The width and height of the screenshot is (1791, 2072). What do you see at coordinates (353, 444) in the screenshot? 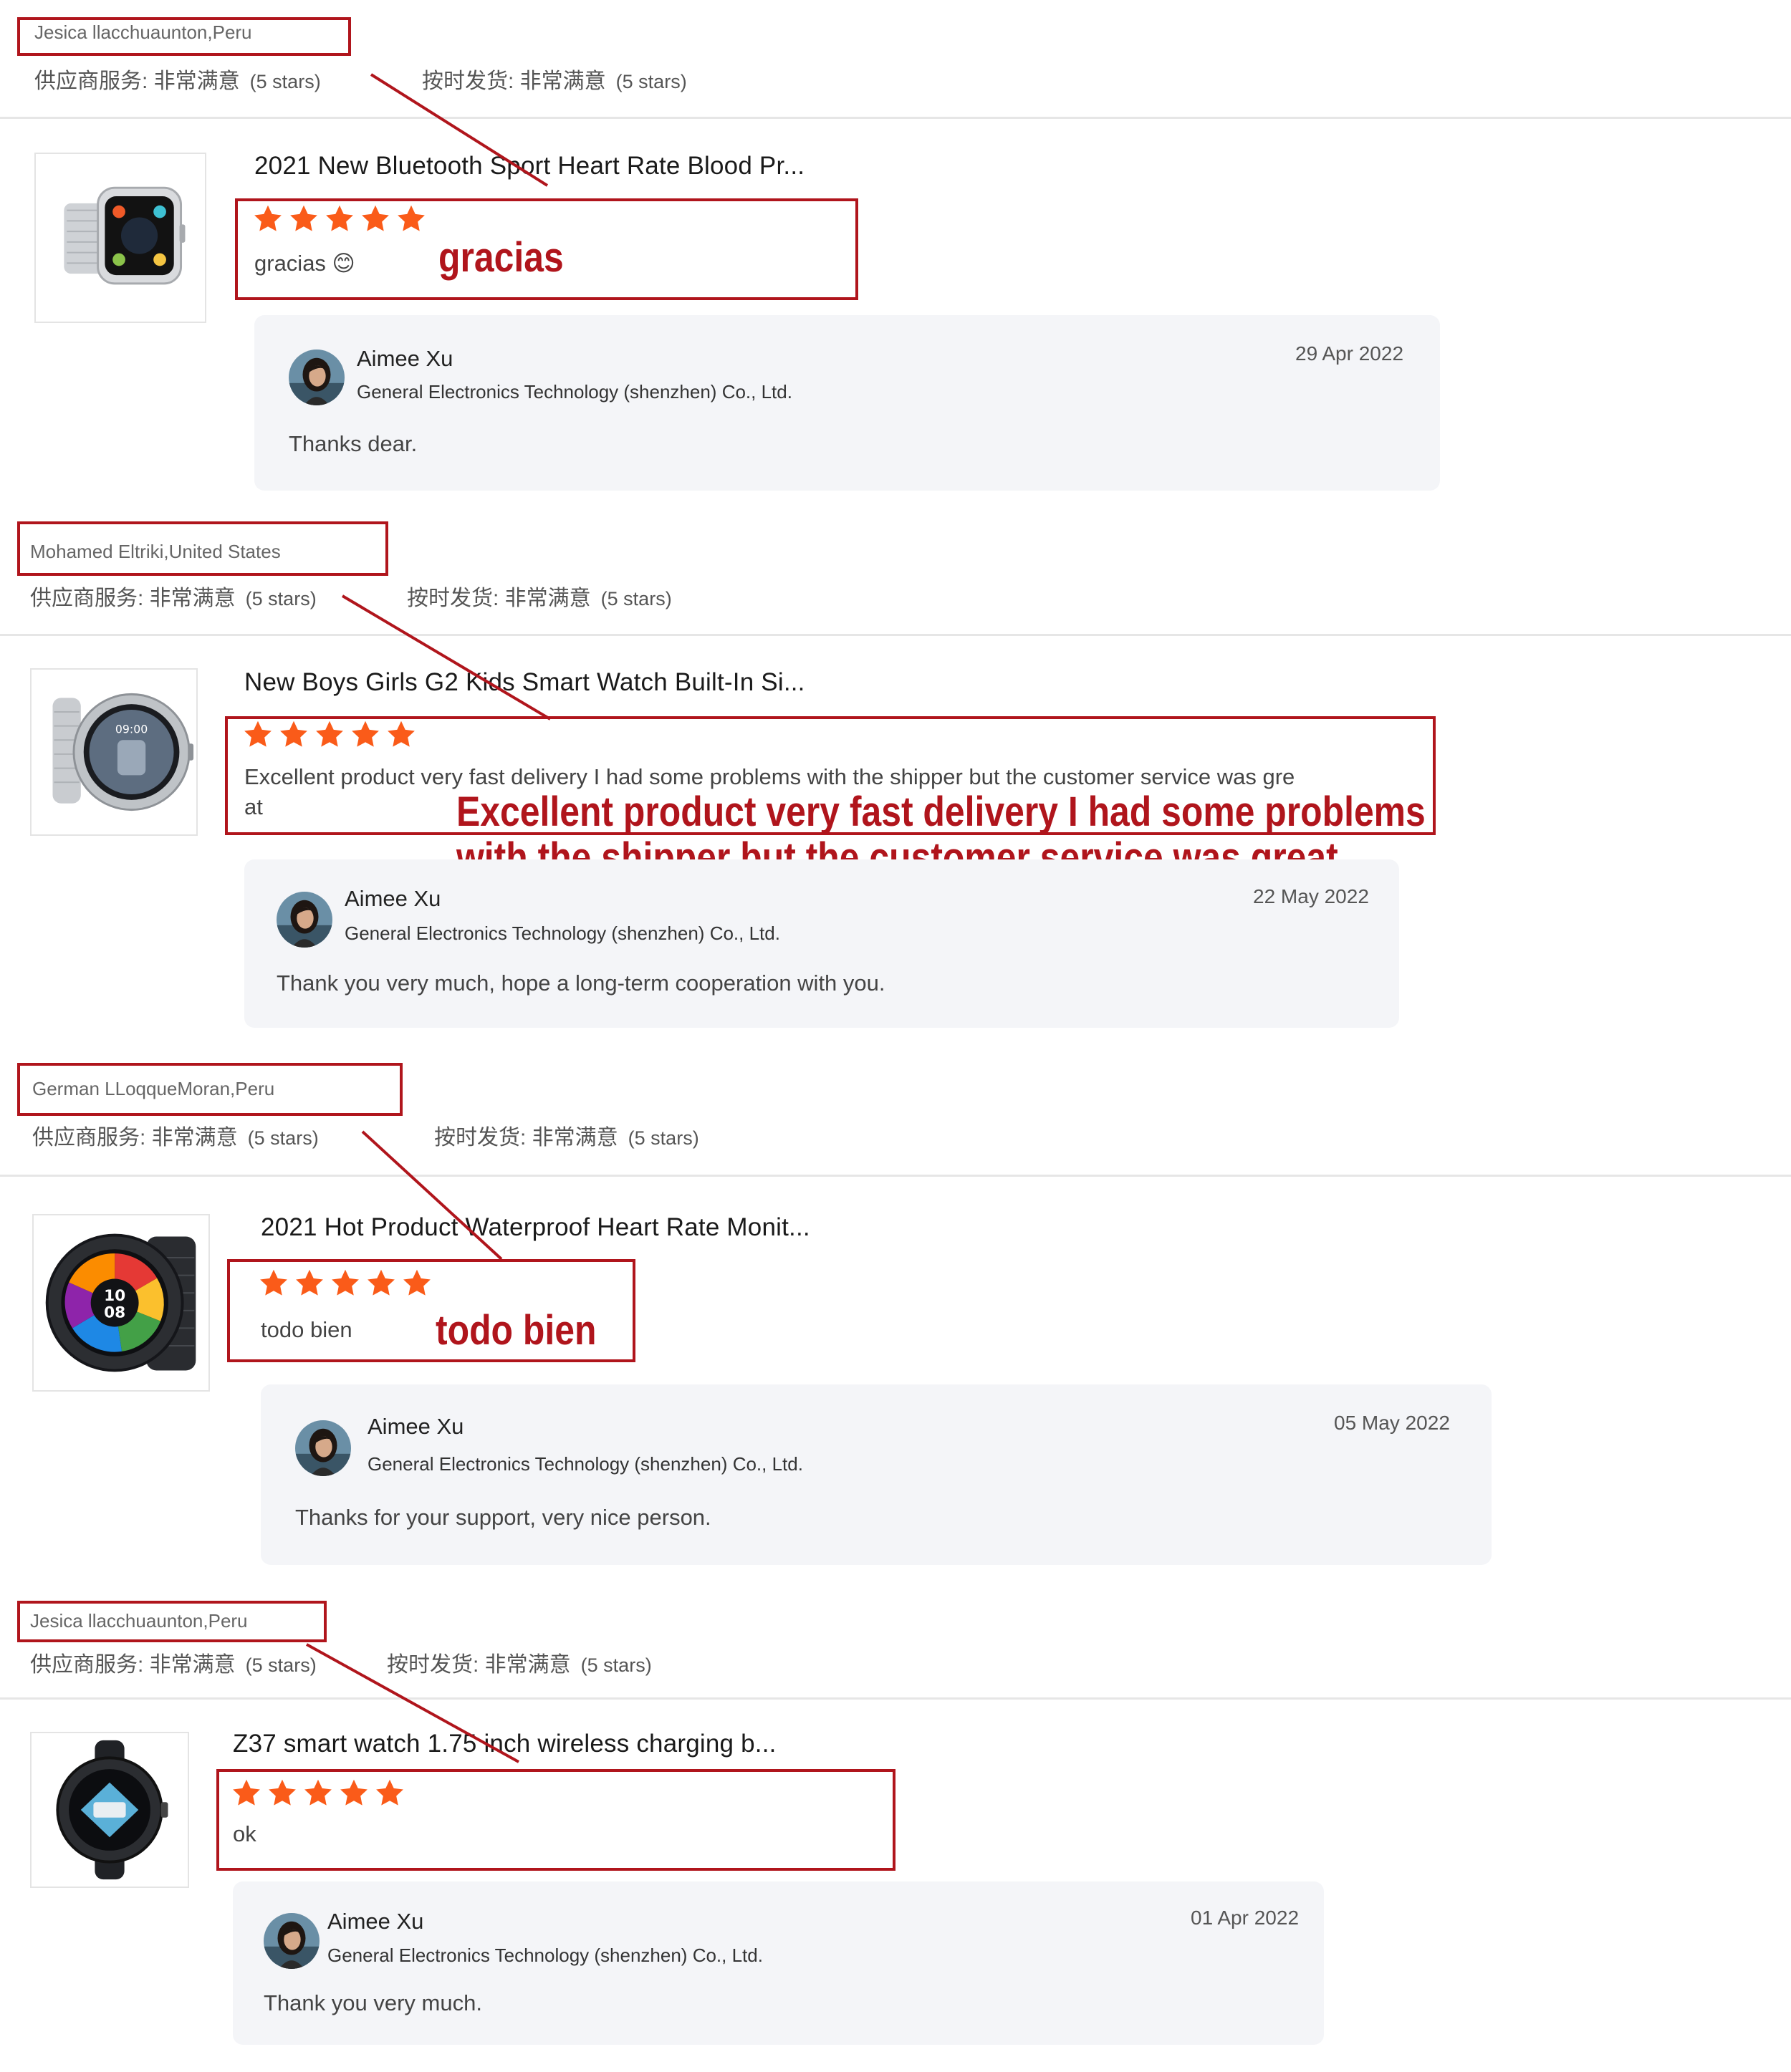
I see `reply-text: Thanks dear.` at bounding box center [353, 444].